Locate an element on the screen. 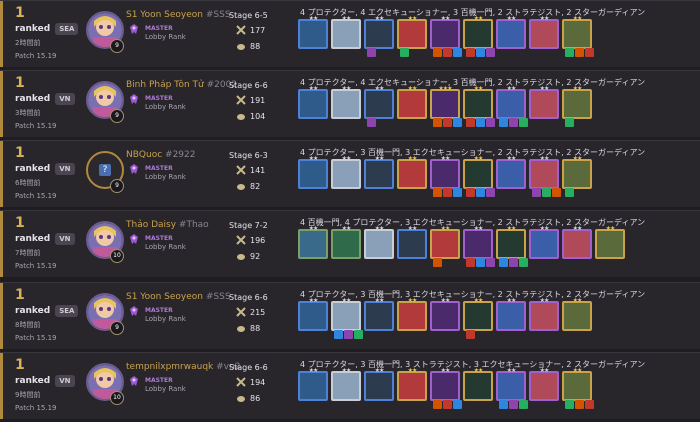  summoner-name: tempnilxpmrwauqk #vn2 is located at coordinates (183, 367).